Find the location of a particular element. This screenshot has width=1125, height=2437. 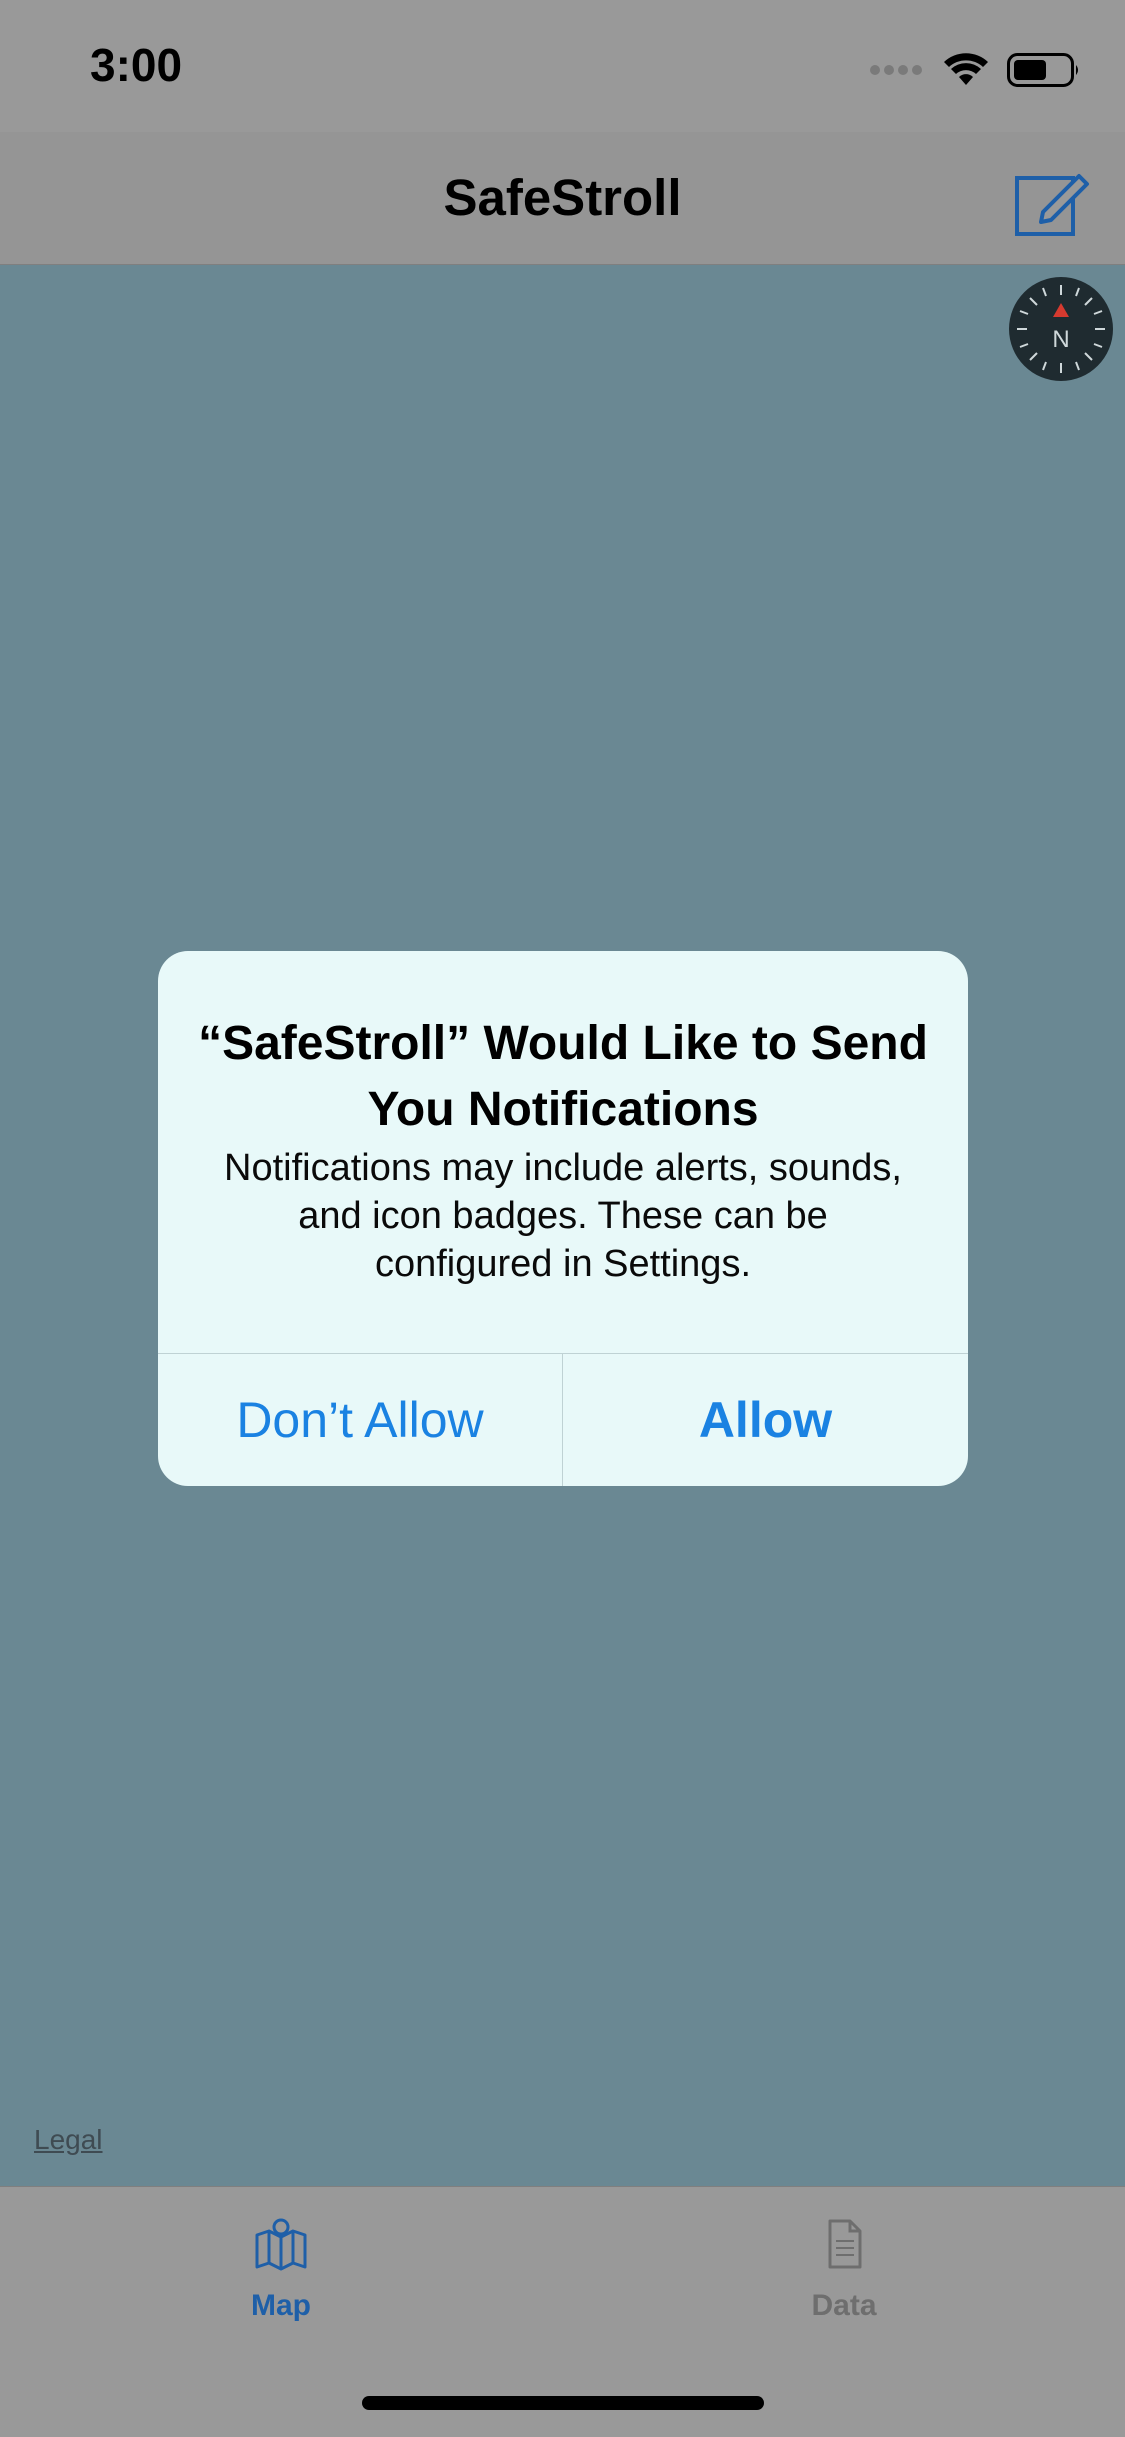

battery-icon is located at coordinates (1042, 70).